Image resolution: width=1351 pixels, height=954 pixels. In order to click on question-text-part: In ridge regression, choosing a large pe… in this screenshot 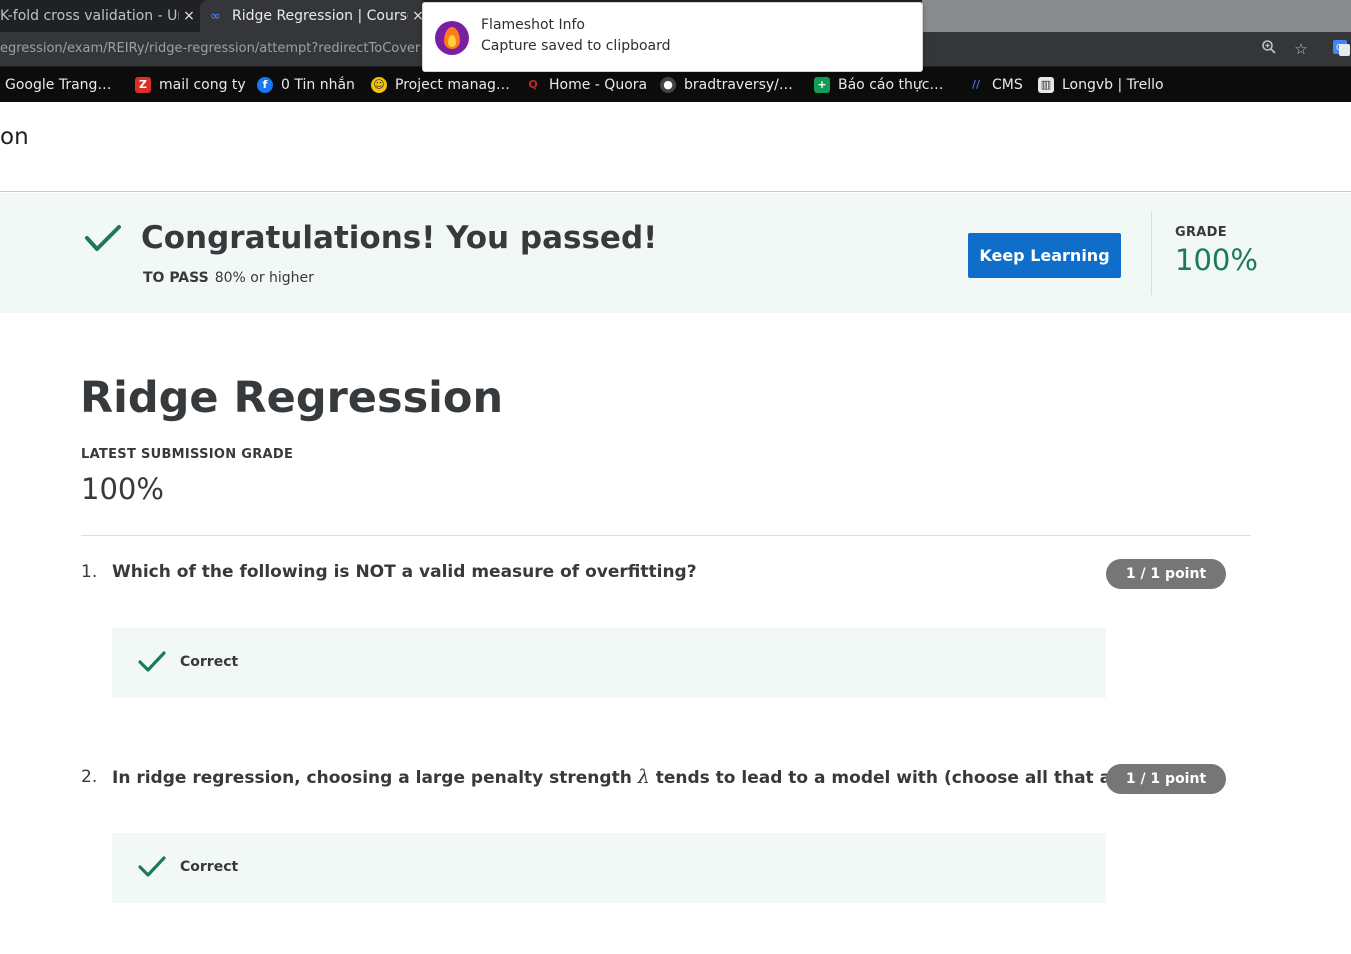, I will do `click(372, 778)`.